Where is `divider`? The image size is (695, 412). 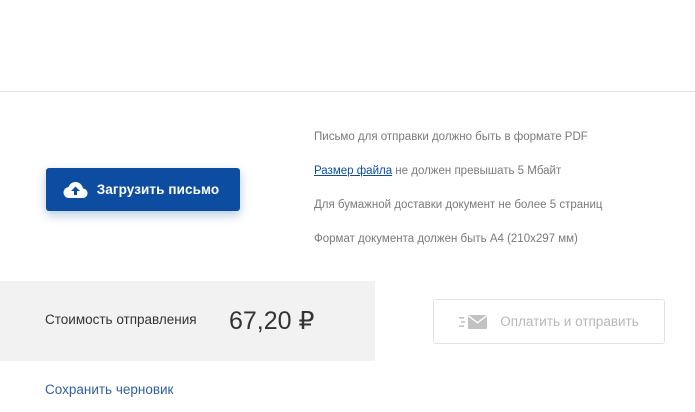
divider is located at coordinates (347, 91).